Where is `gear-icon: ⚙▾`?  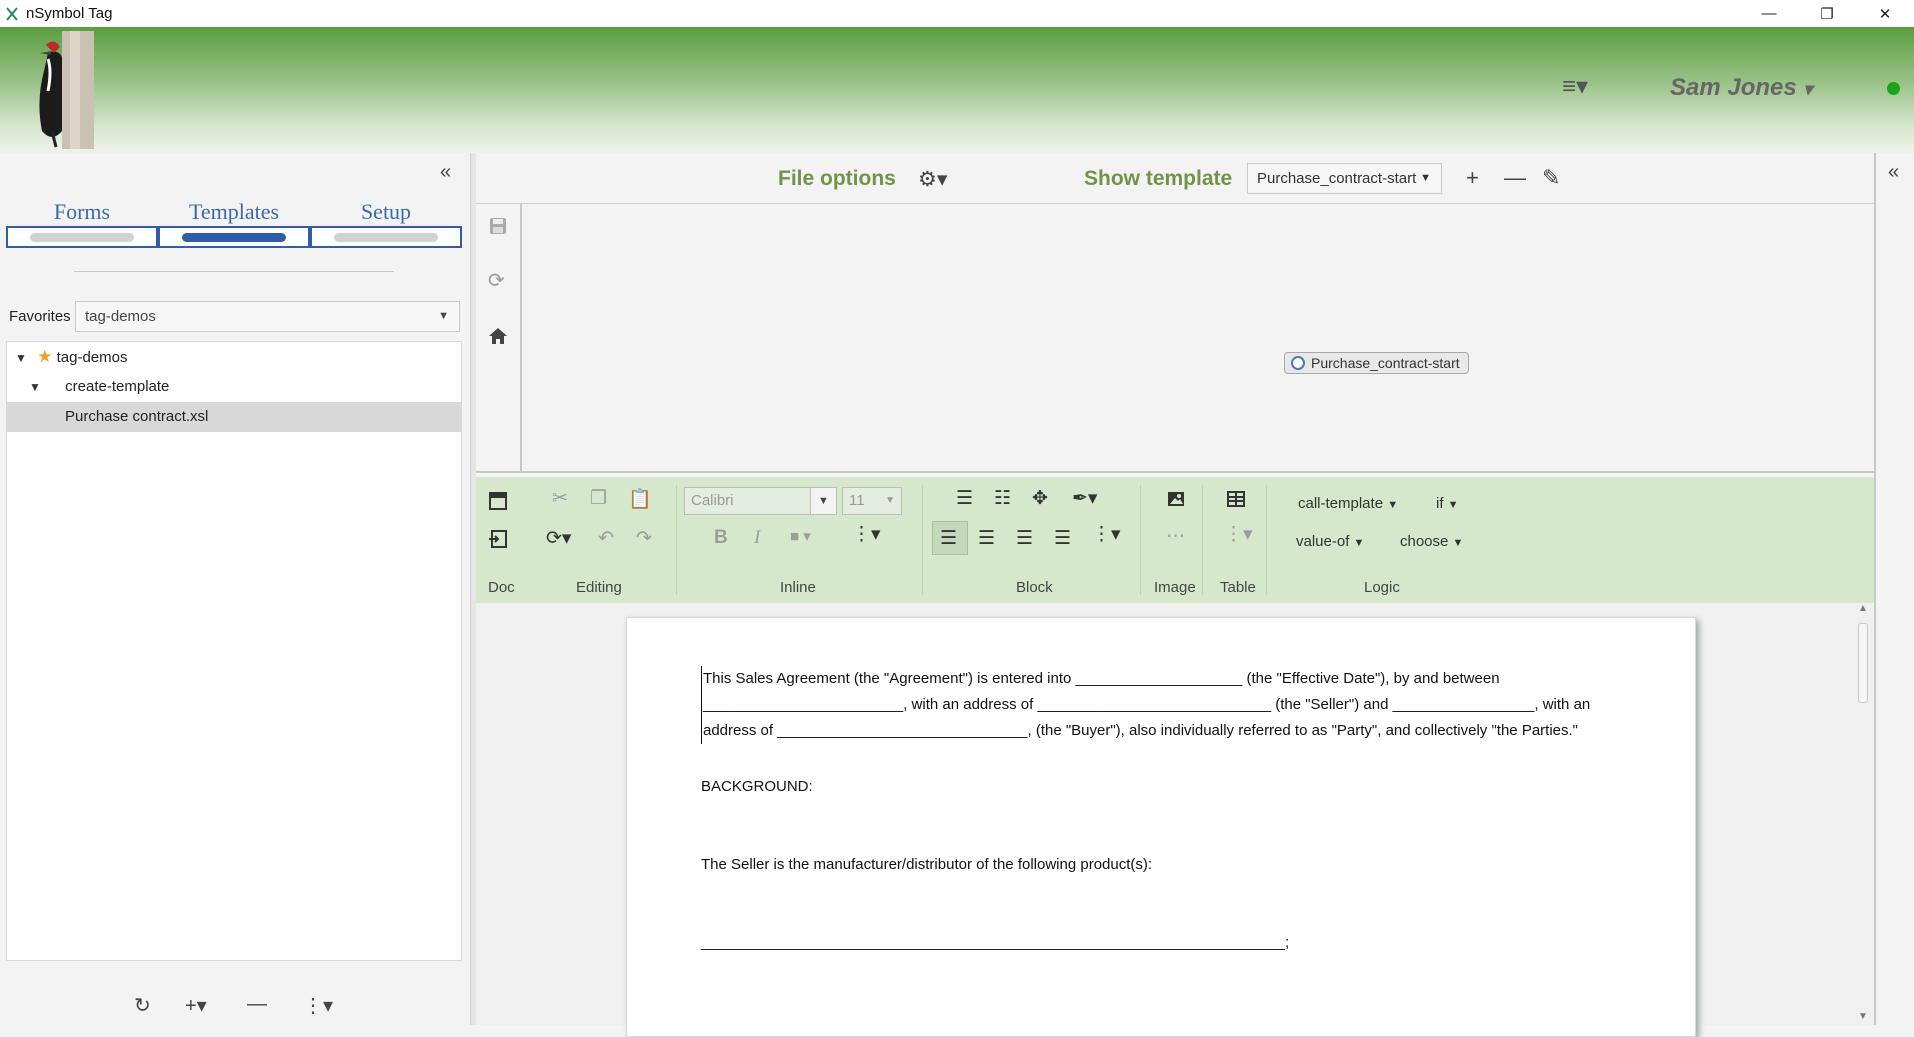 gear-icon: ⚙▾ is located at coordinates (932, 179).